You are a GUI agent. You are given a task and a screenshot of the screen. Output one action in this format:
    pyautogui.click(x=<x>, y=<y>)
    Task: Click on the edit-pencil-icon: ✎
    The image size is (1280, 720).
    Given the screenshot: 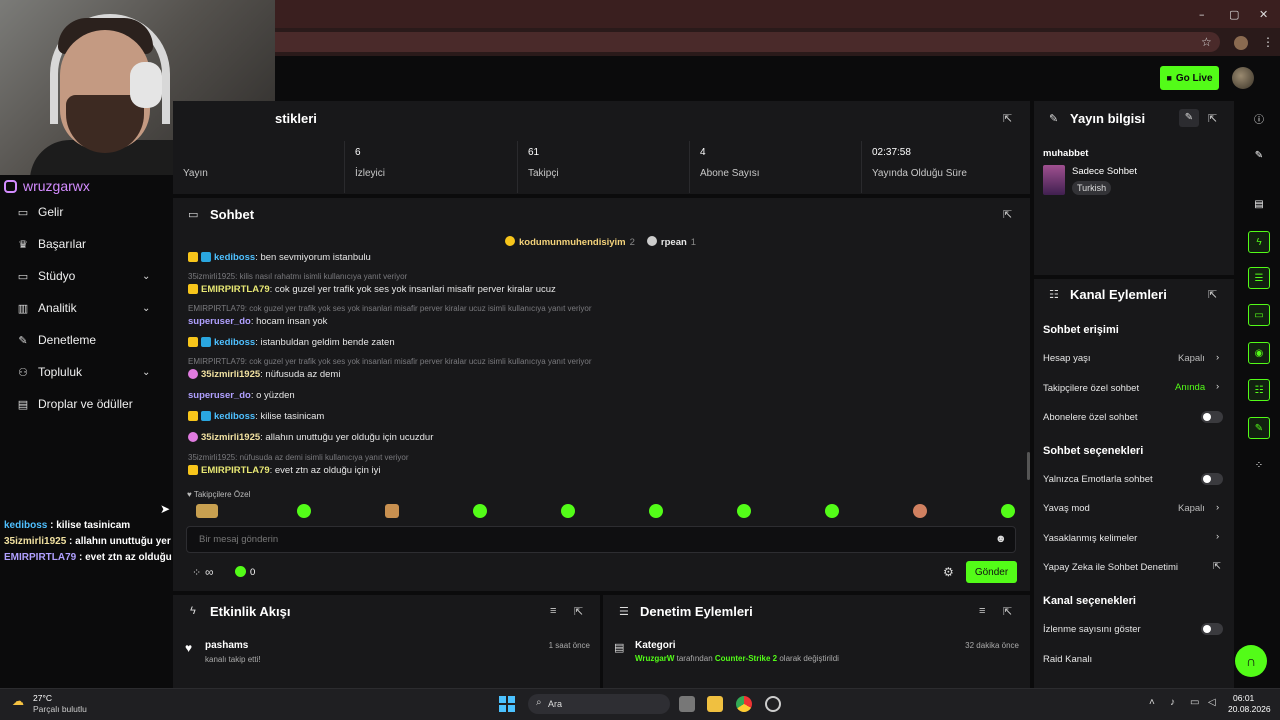 What is the action you would take?
    pyautogui.click(x=1189, y=118)
    